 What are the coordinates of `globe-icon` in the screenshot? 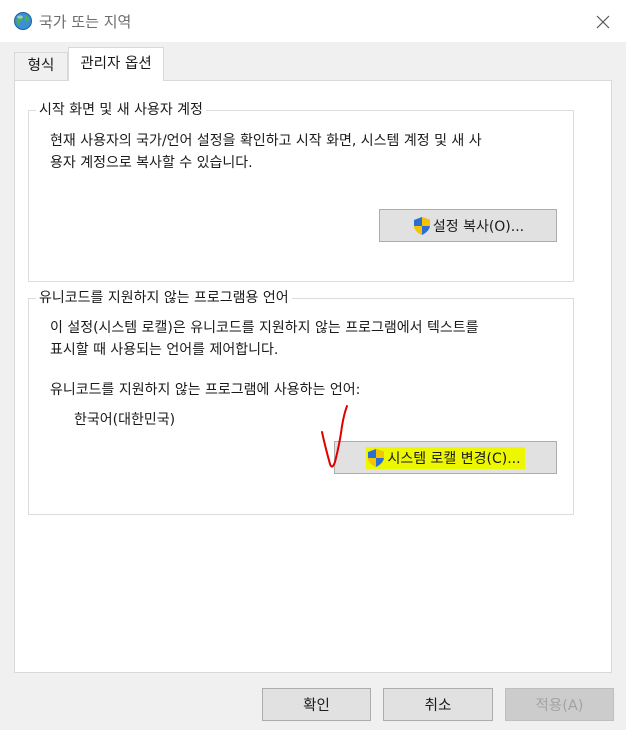 It's located at (23, 21).